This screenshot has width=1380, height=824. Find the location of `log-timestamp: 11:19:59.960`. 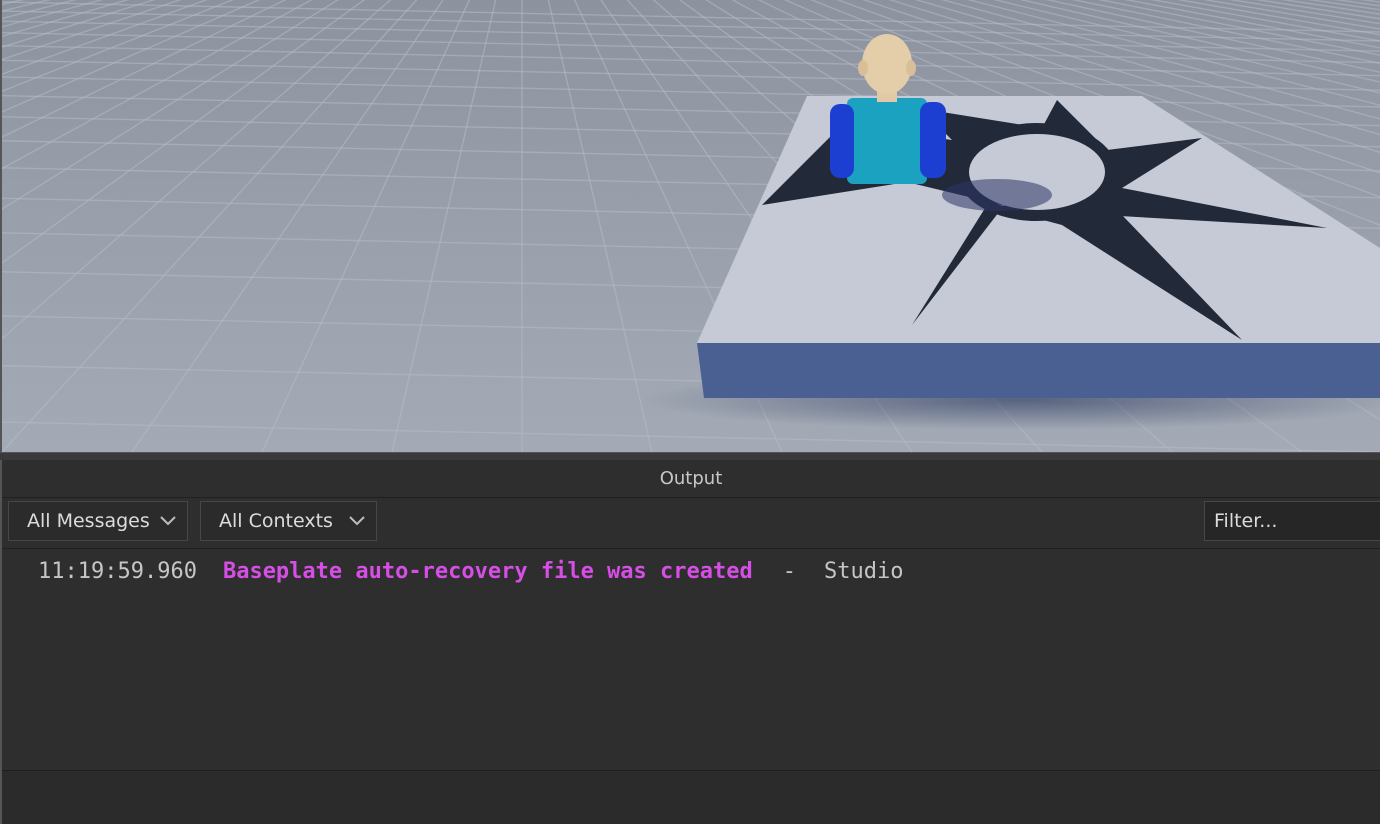

log-timestamp: 11:19:59.960 is located at coordinates (117, 571).